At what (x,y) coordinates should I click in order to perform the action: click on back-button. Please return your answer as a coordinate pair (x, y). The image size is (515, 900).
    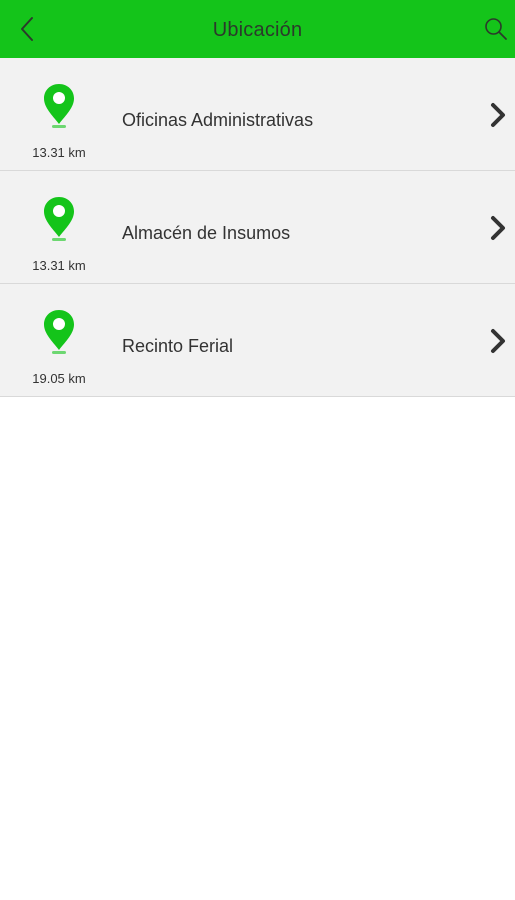
    Looking at the image, I should click on (27, 29).